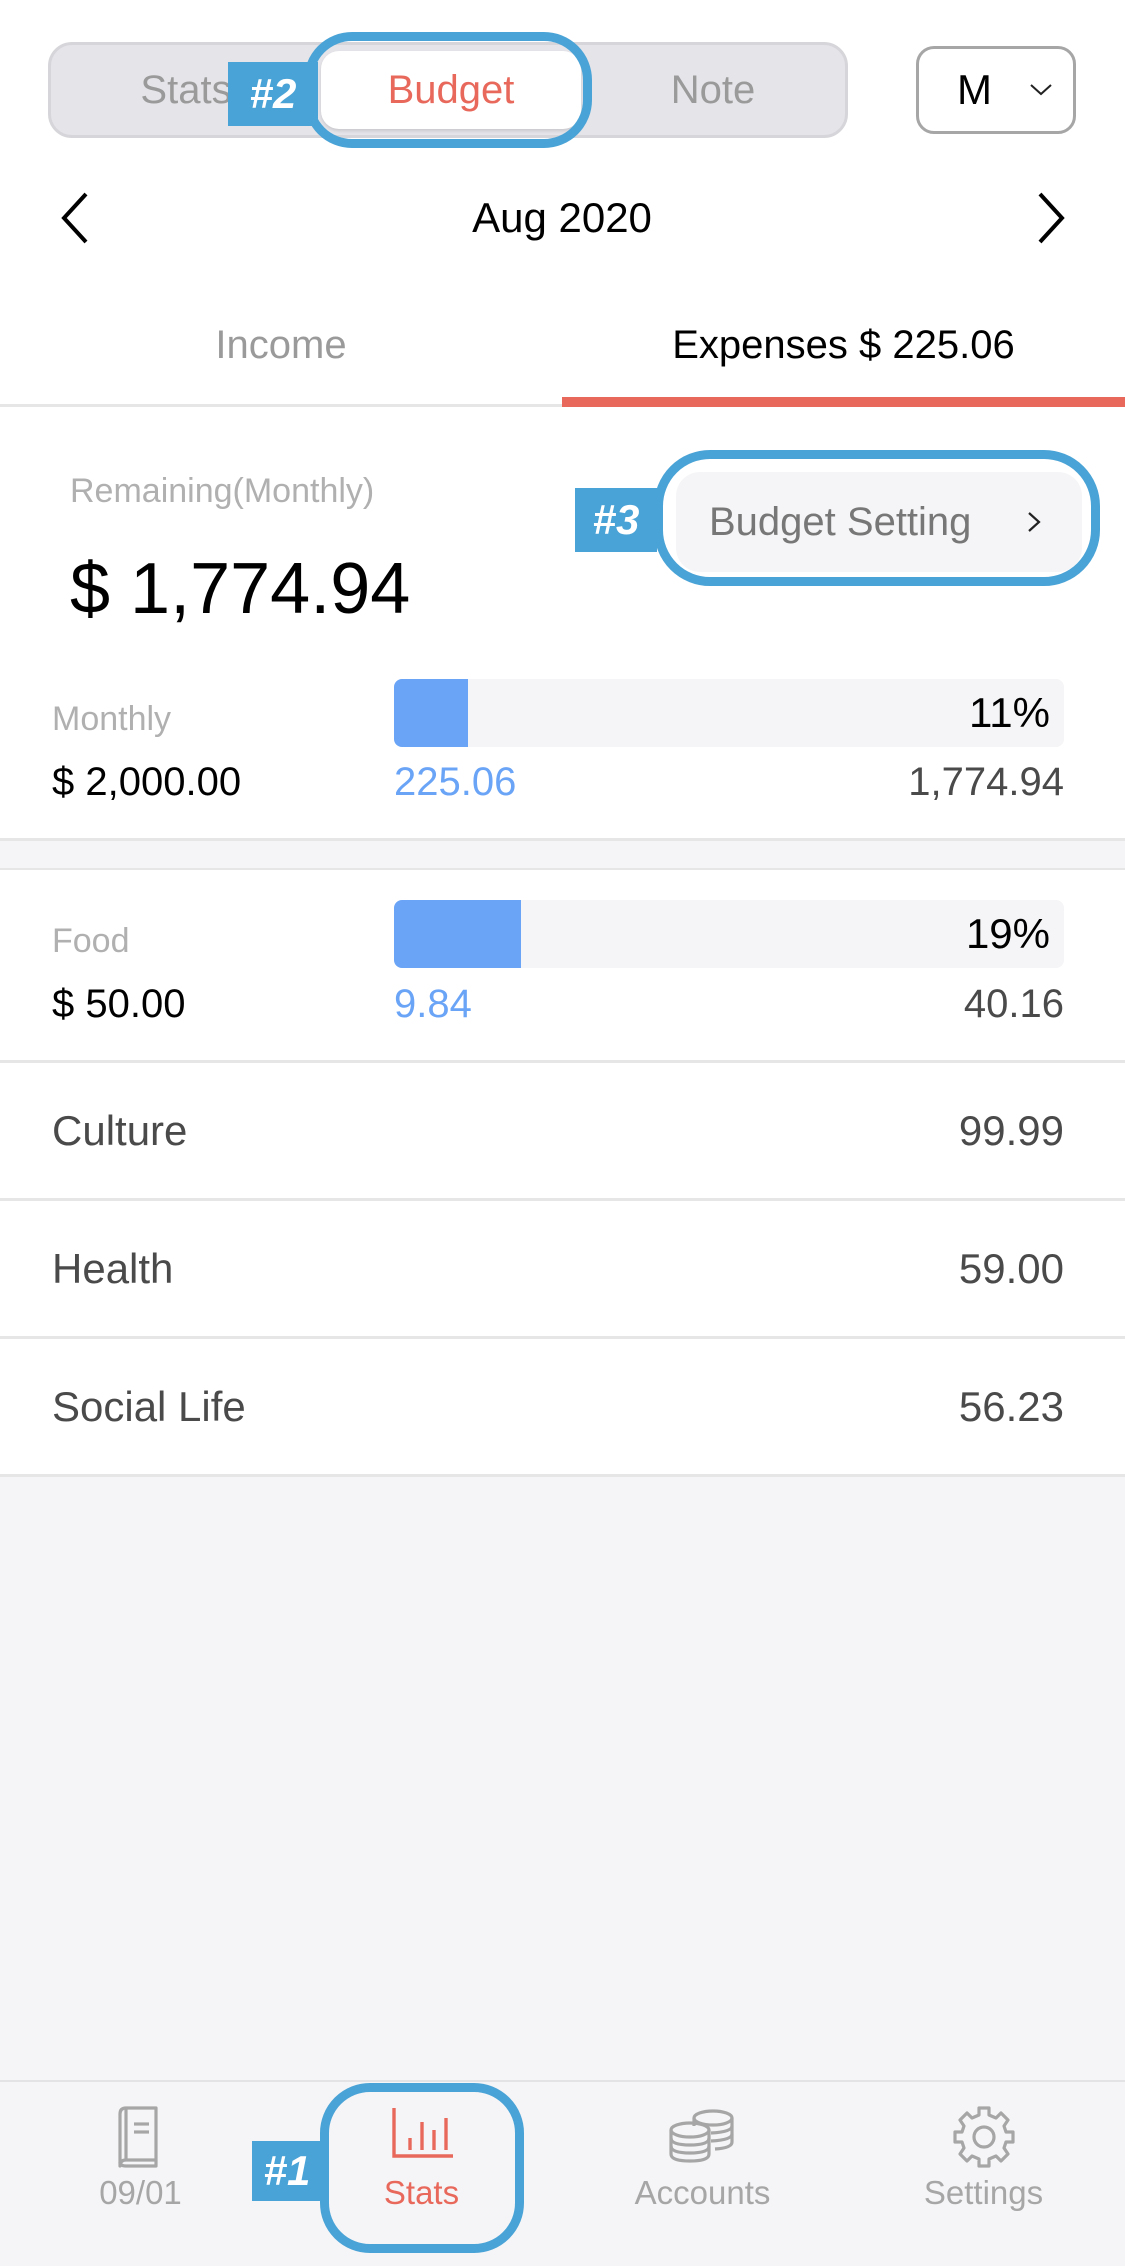  I want to click on remaining-amount: $ 1,774.94, so click(240, 589).